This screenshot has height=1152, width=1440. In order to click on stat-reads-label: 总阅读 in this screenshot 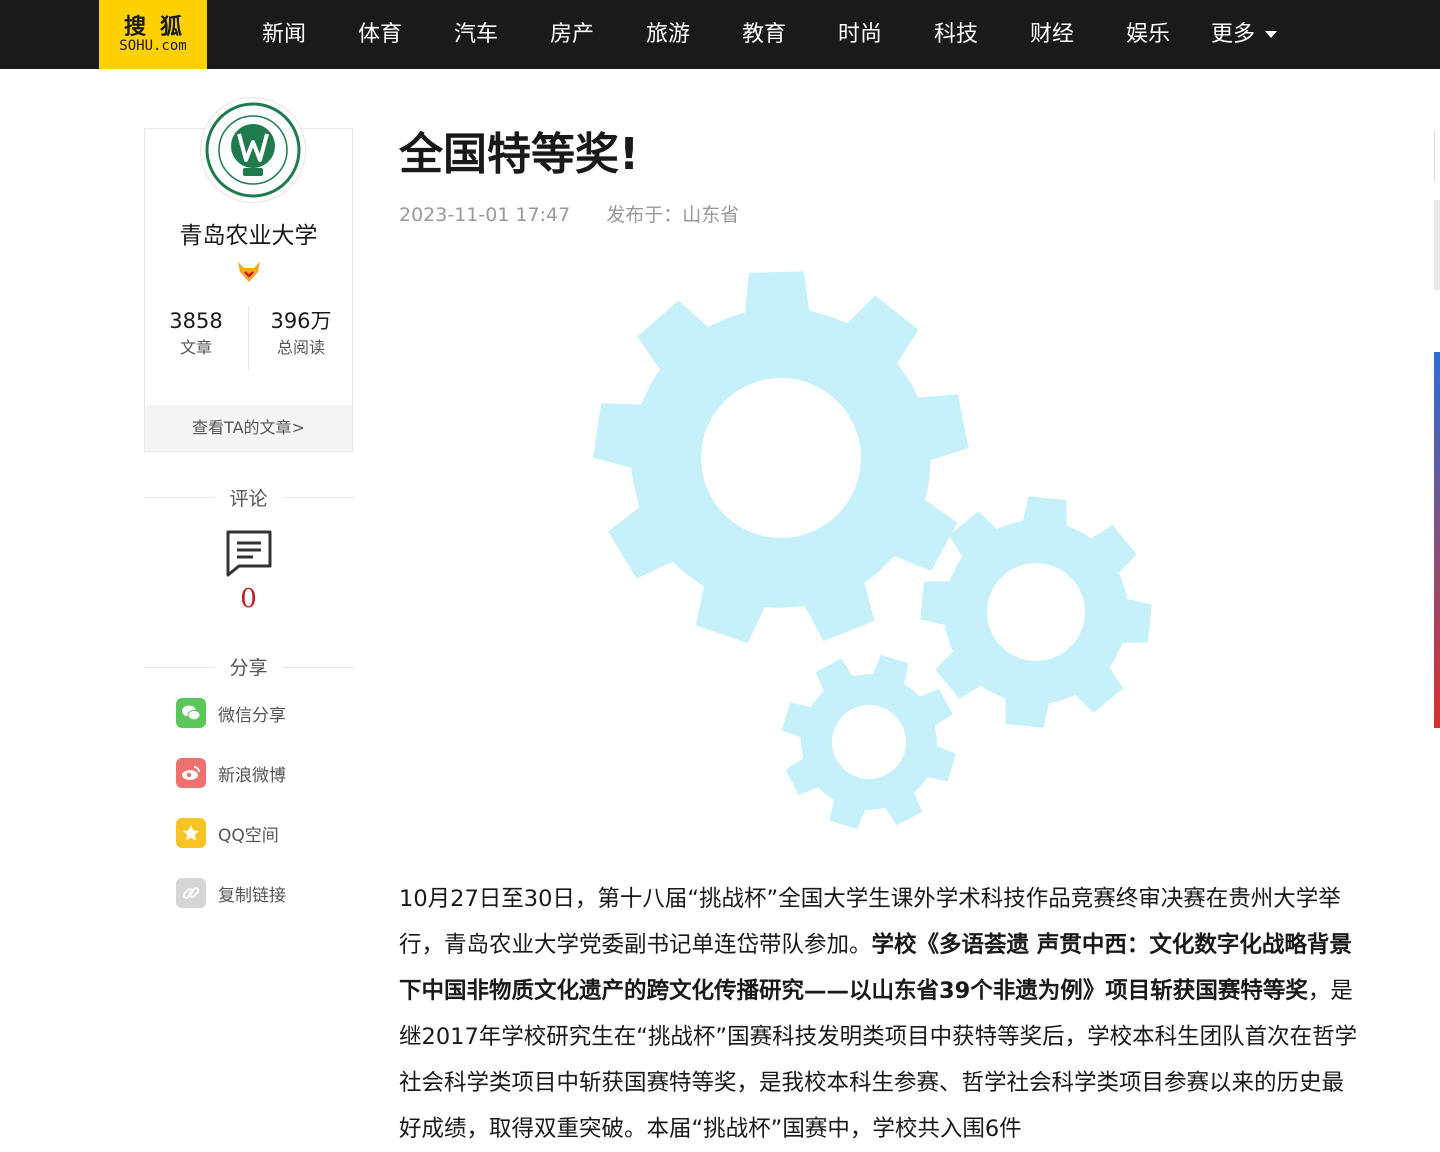, I will do `click(300, 347)`.